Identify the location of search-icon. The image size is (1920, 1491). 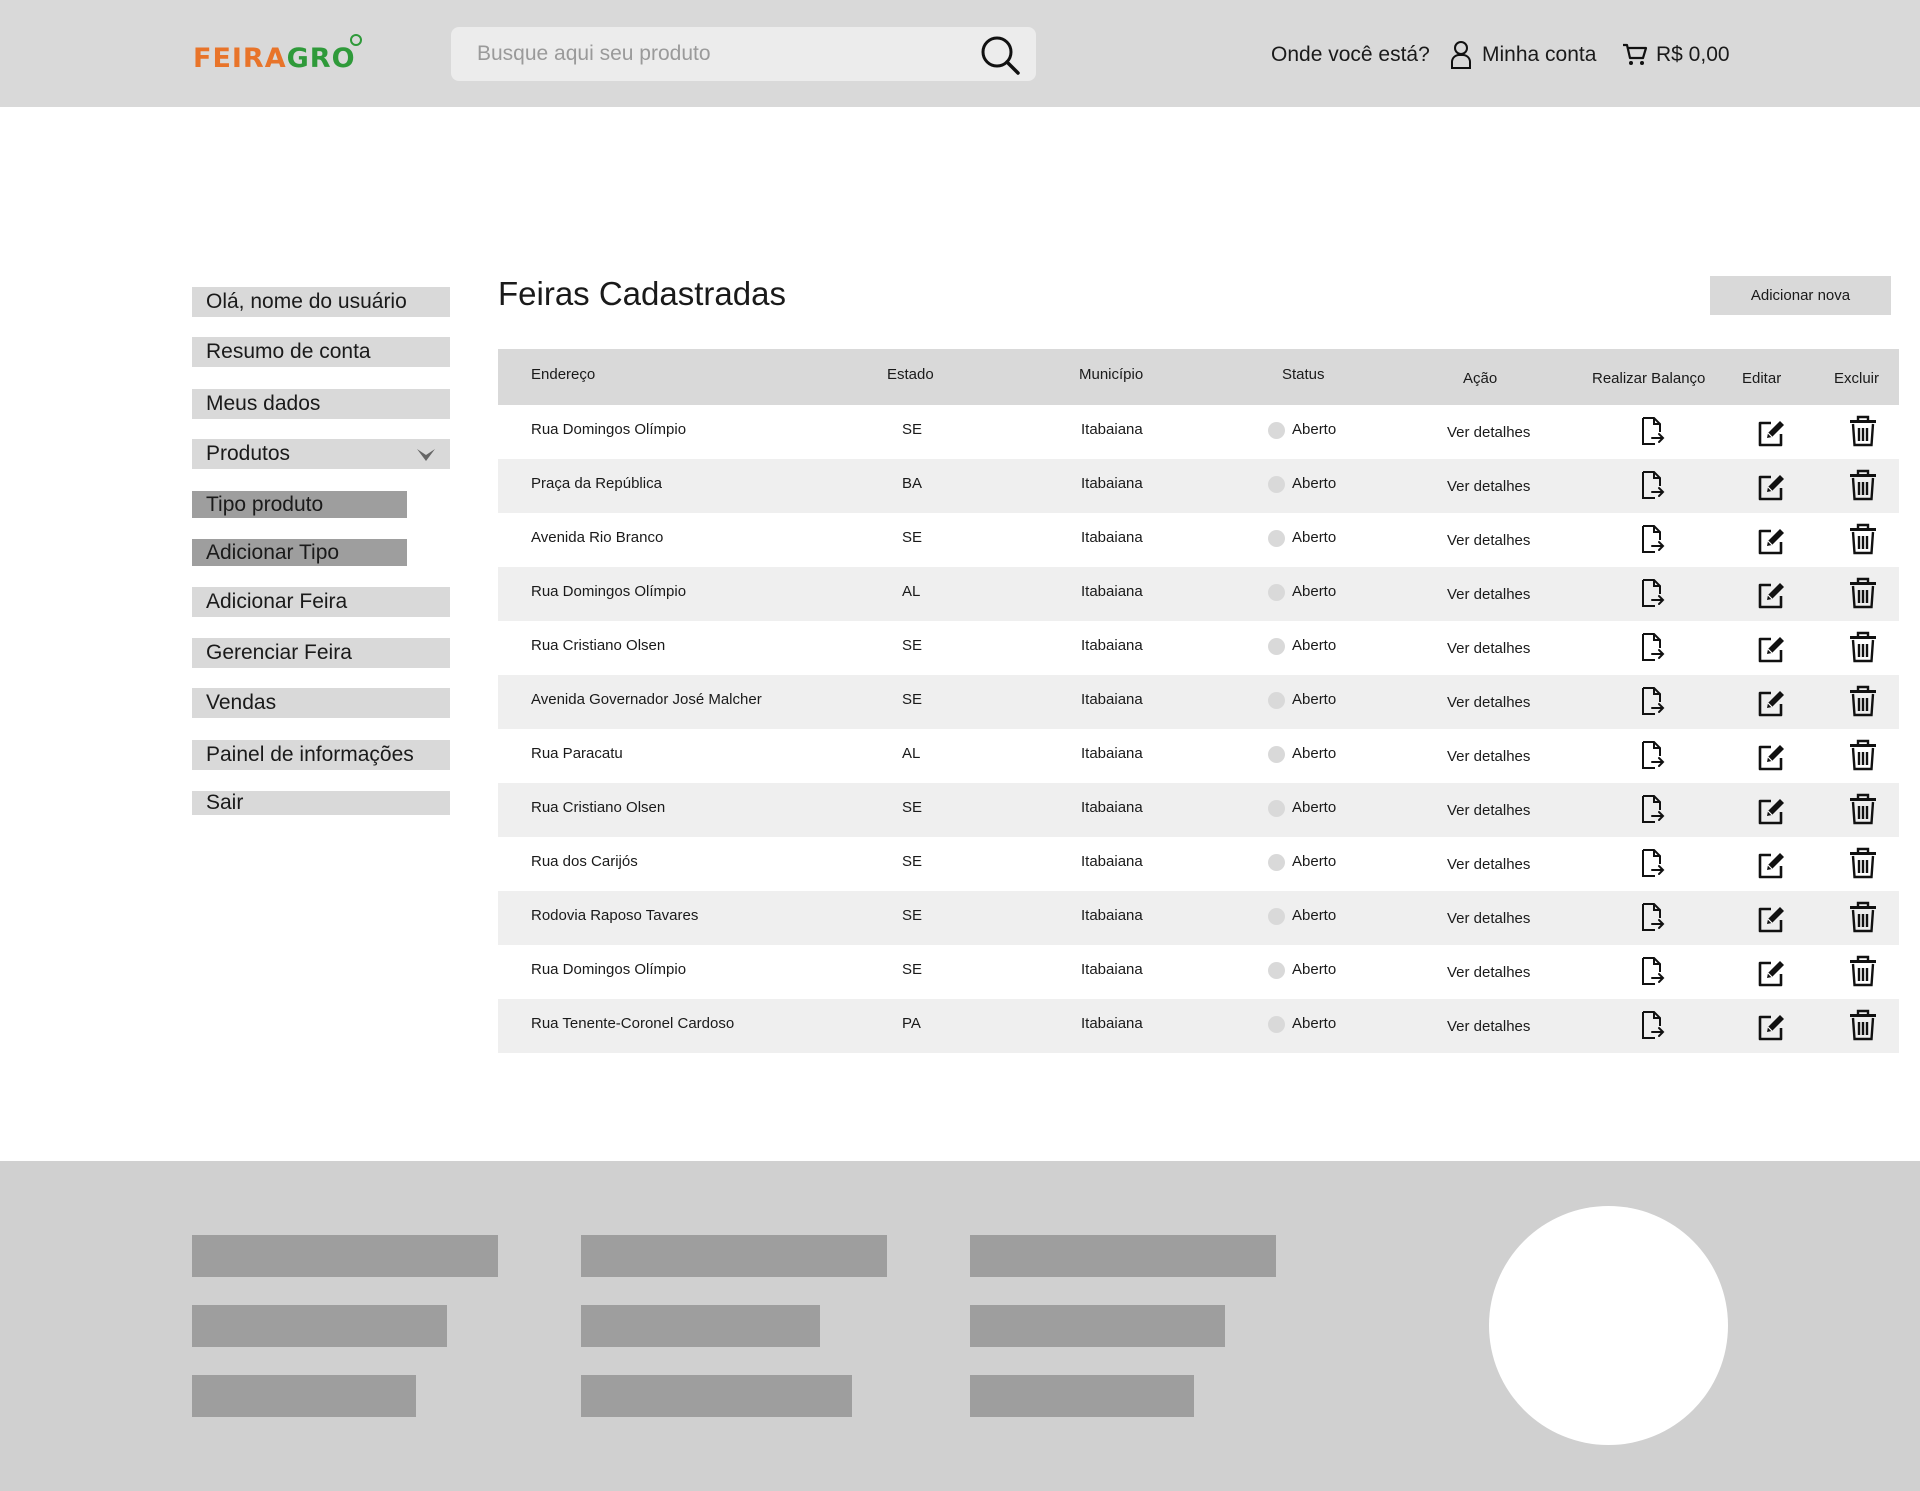
(1000, 55).